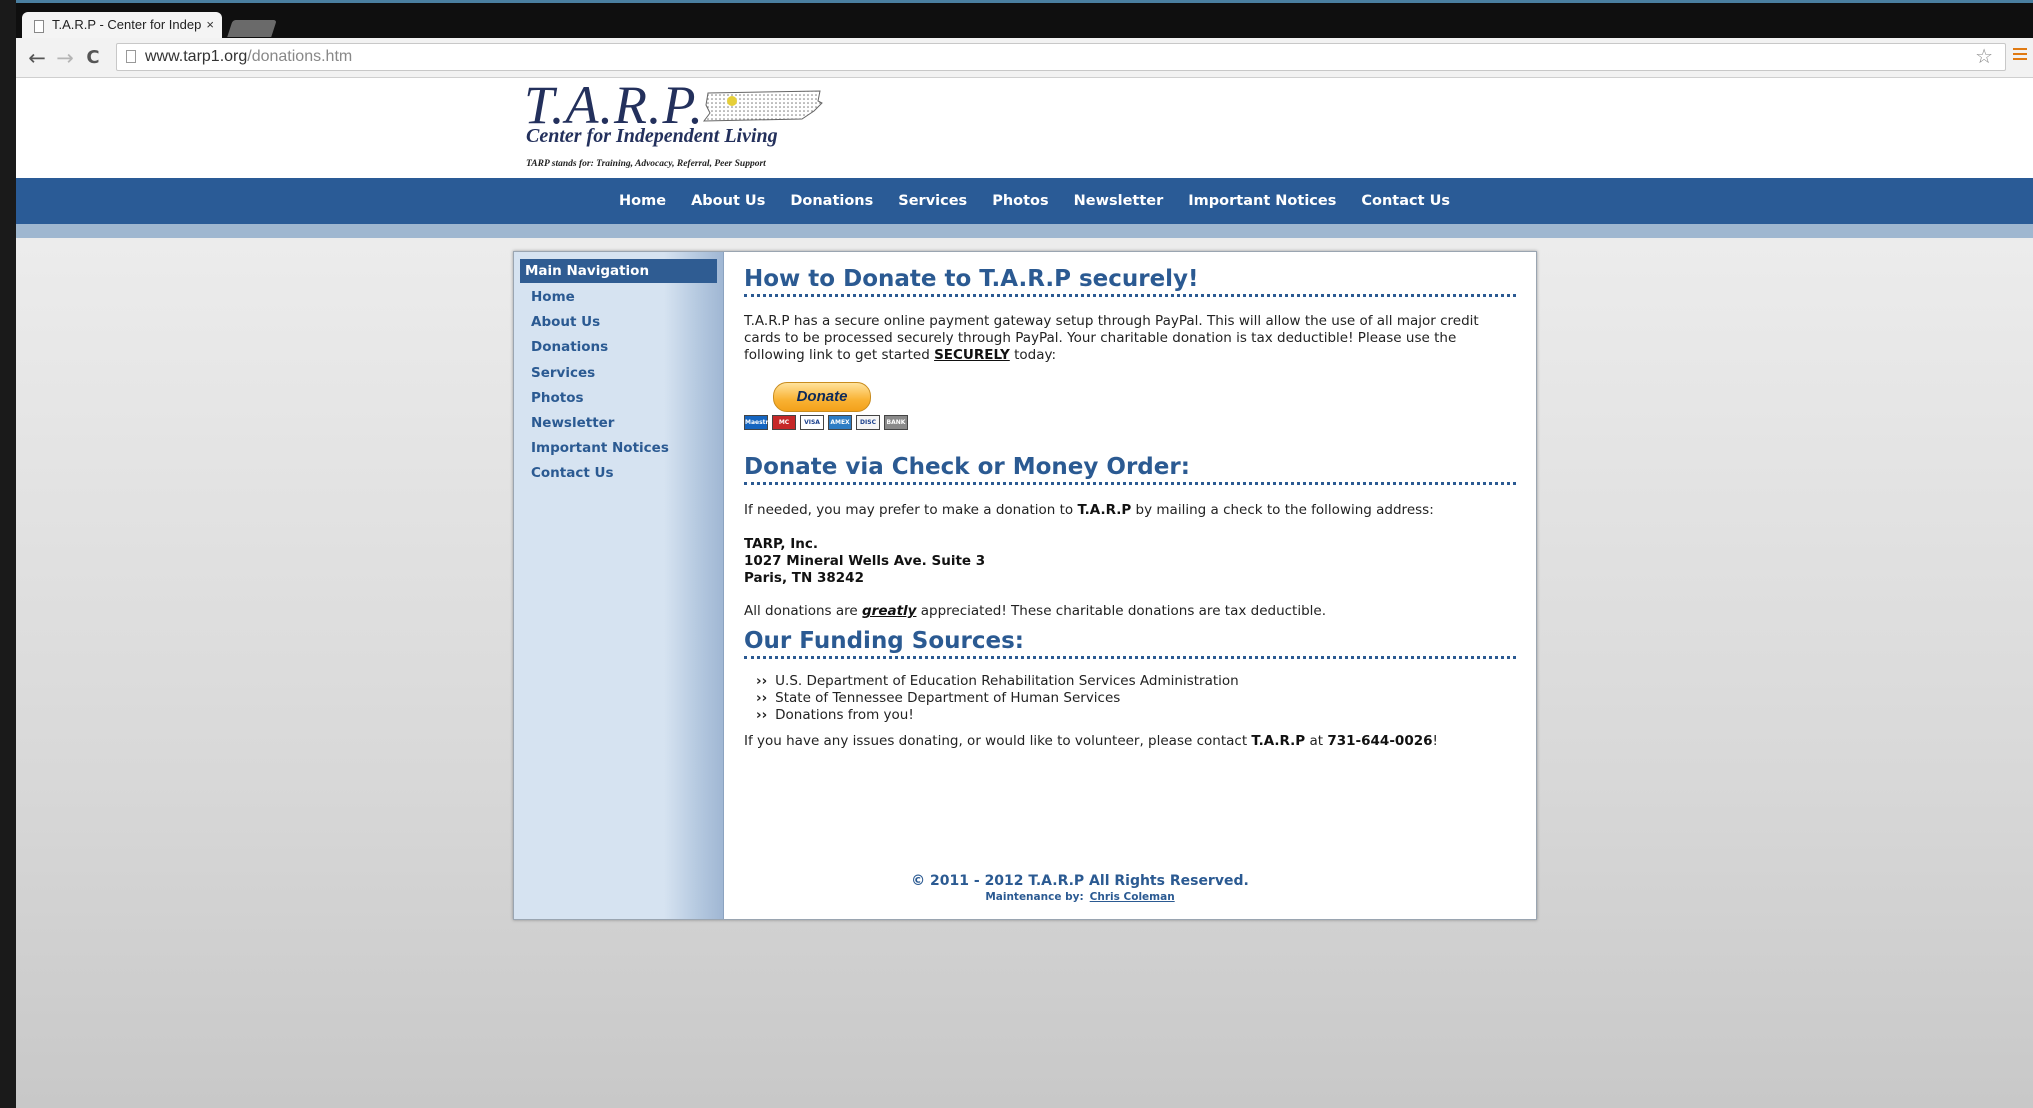  Describe the element at coordinates (1034, 897) in the screenshot. I see `maintenance-label: Maintenance by:` at that location.